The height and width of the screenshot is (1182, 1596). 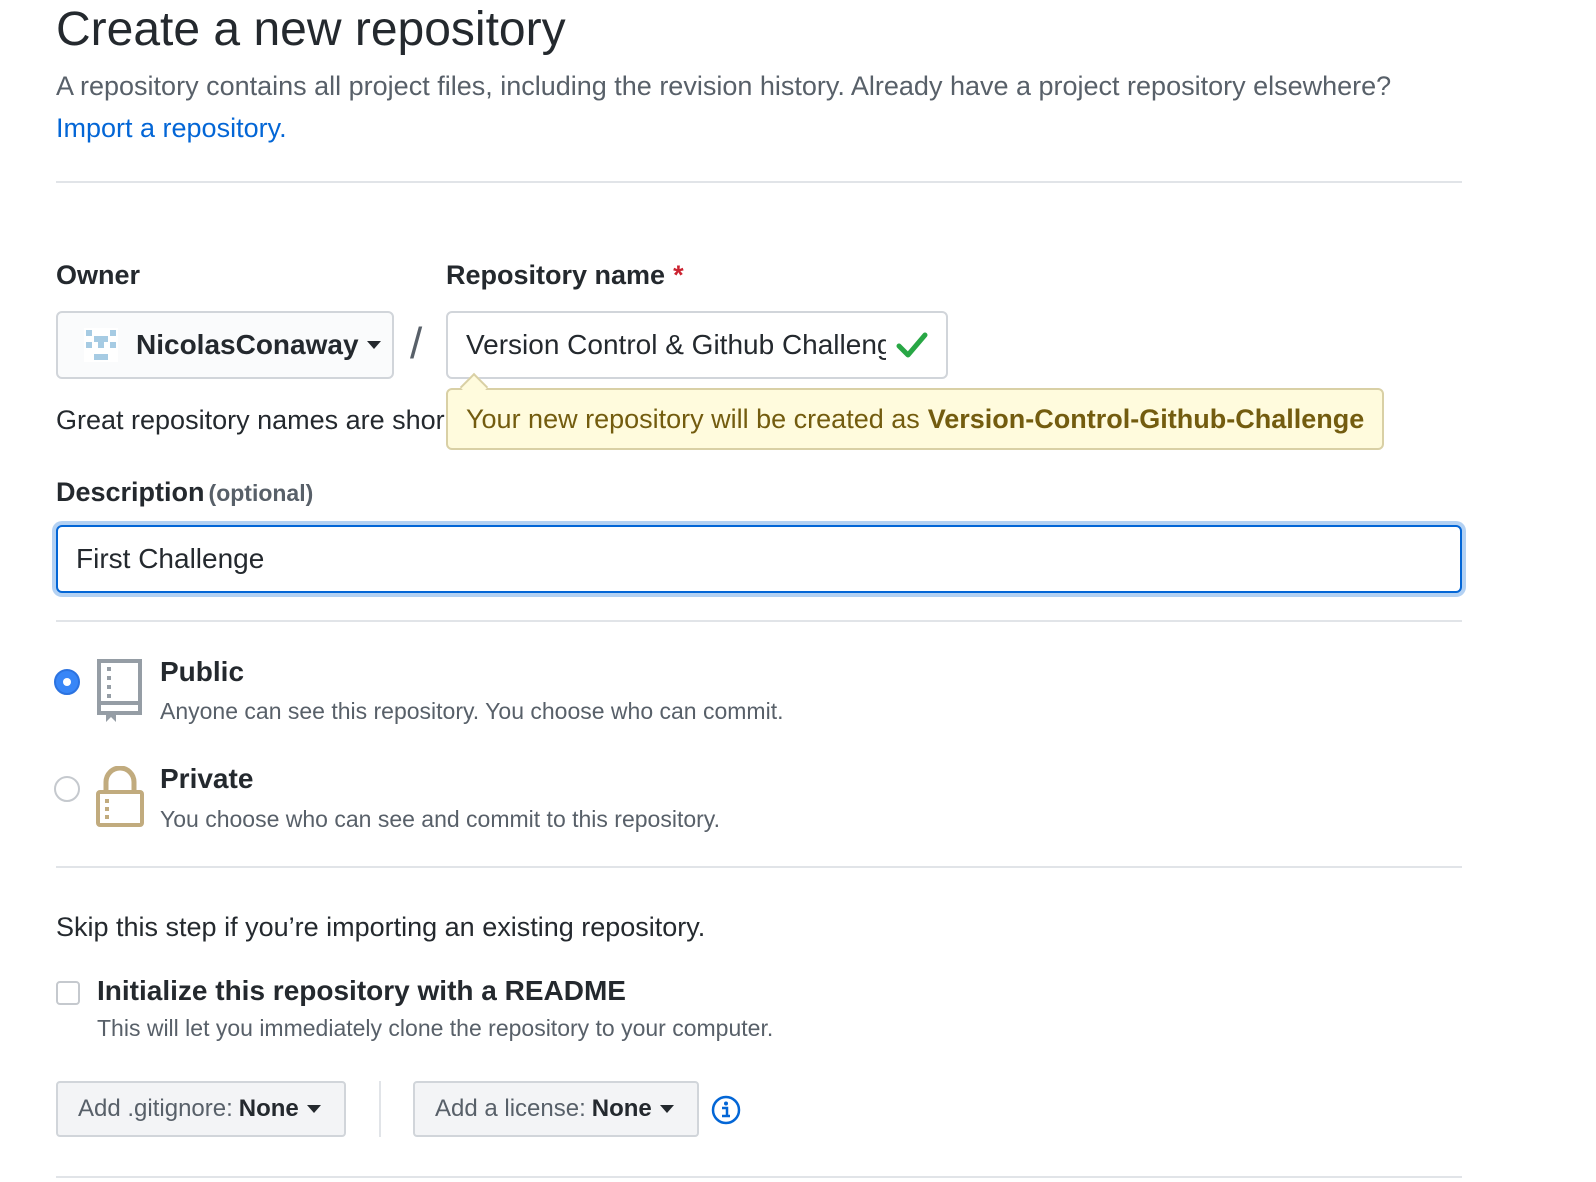 I want to click on owner-name: NicolasConaway, so click(x=247, y=344).